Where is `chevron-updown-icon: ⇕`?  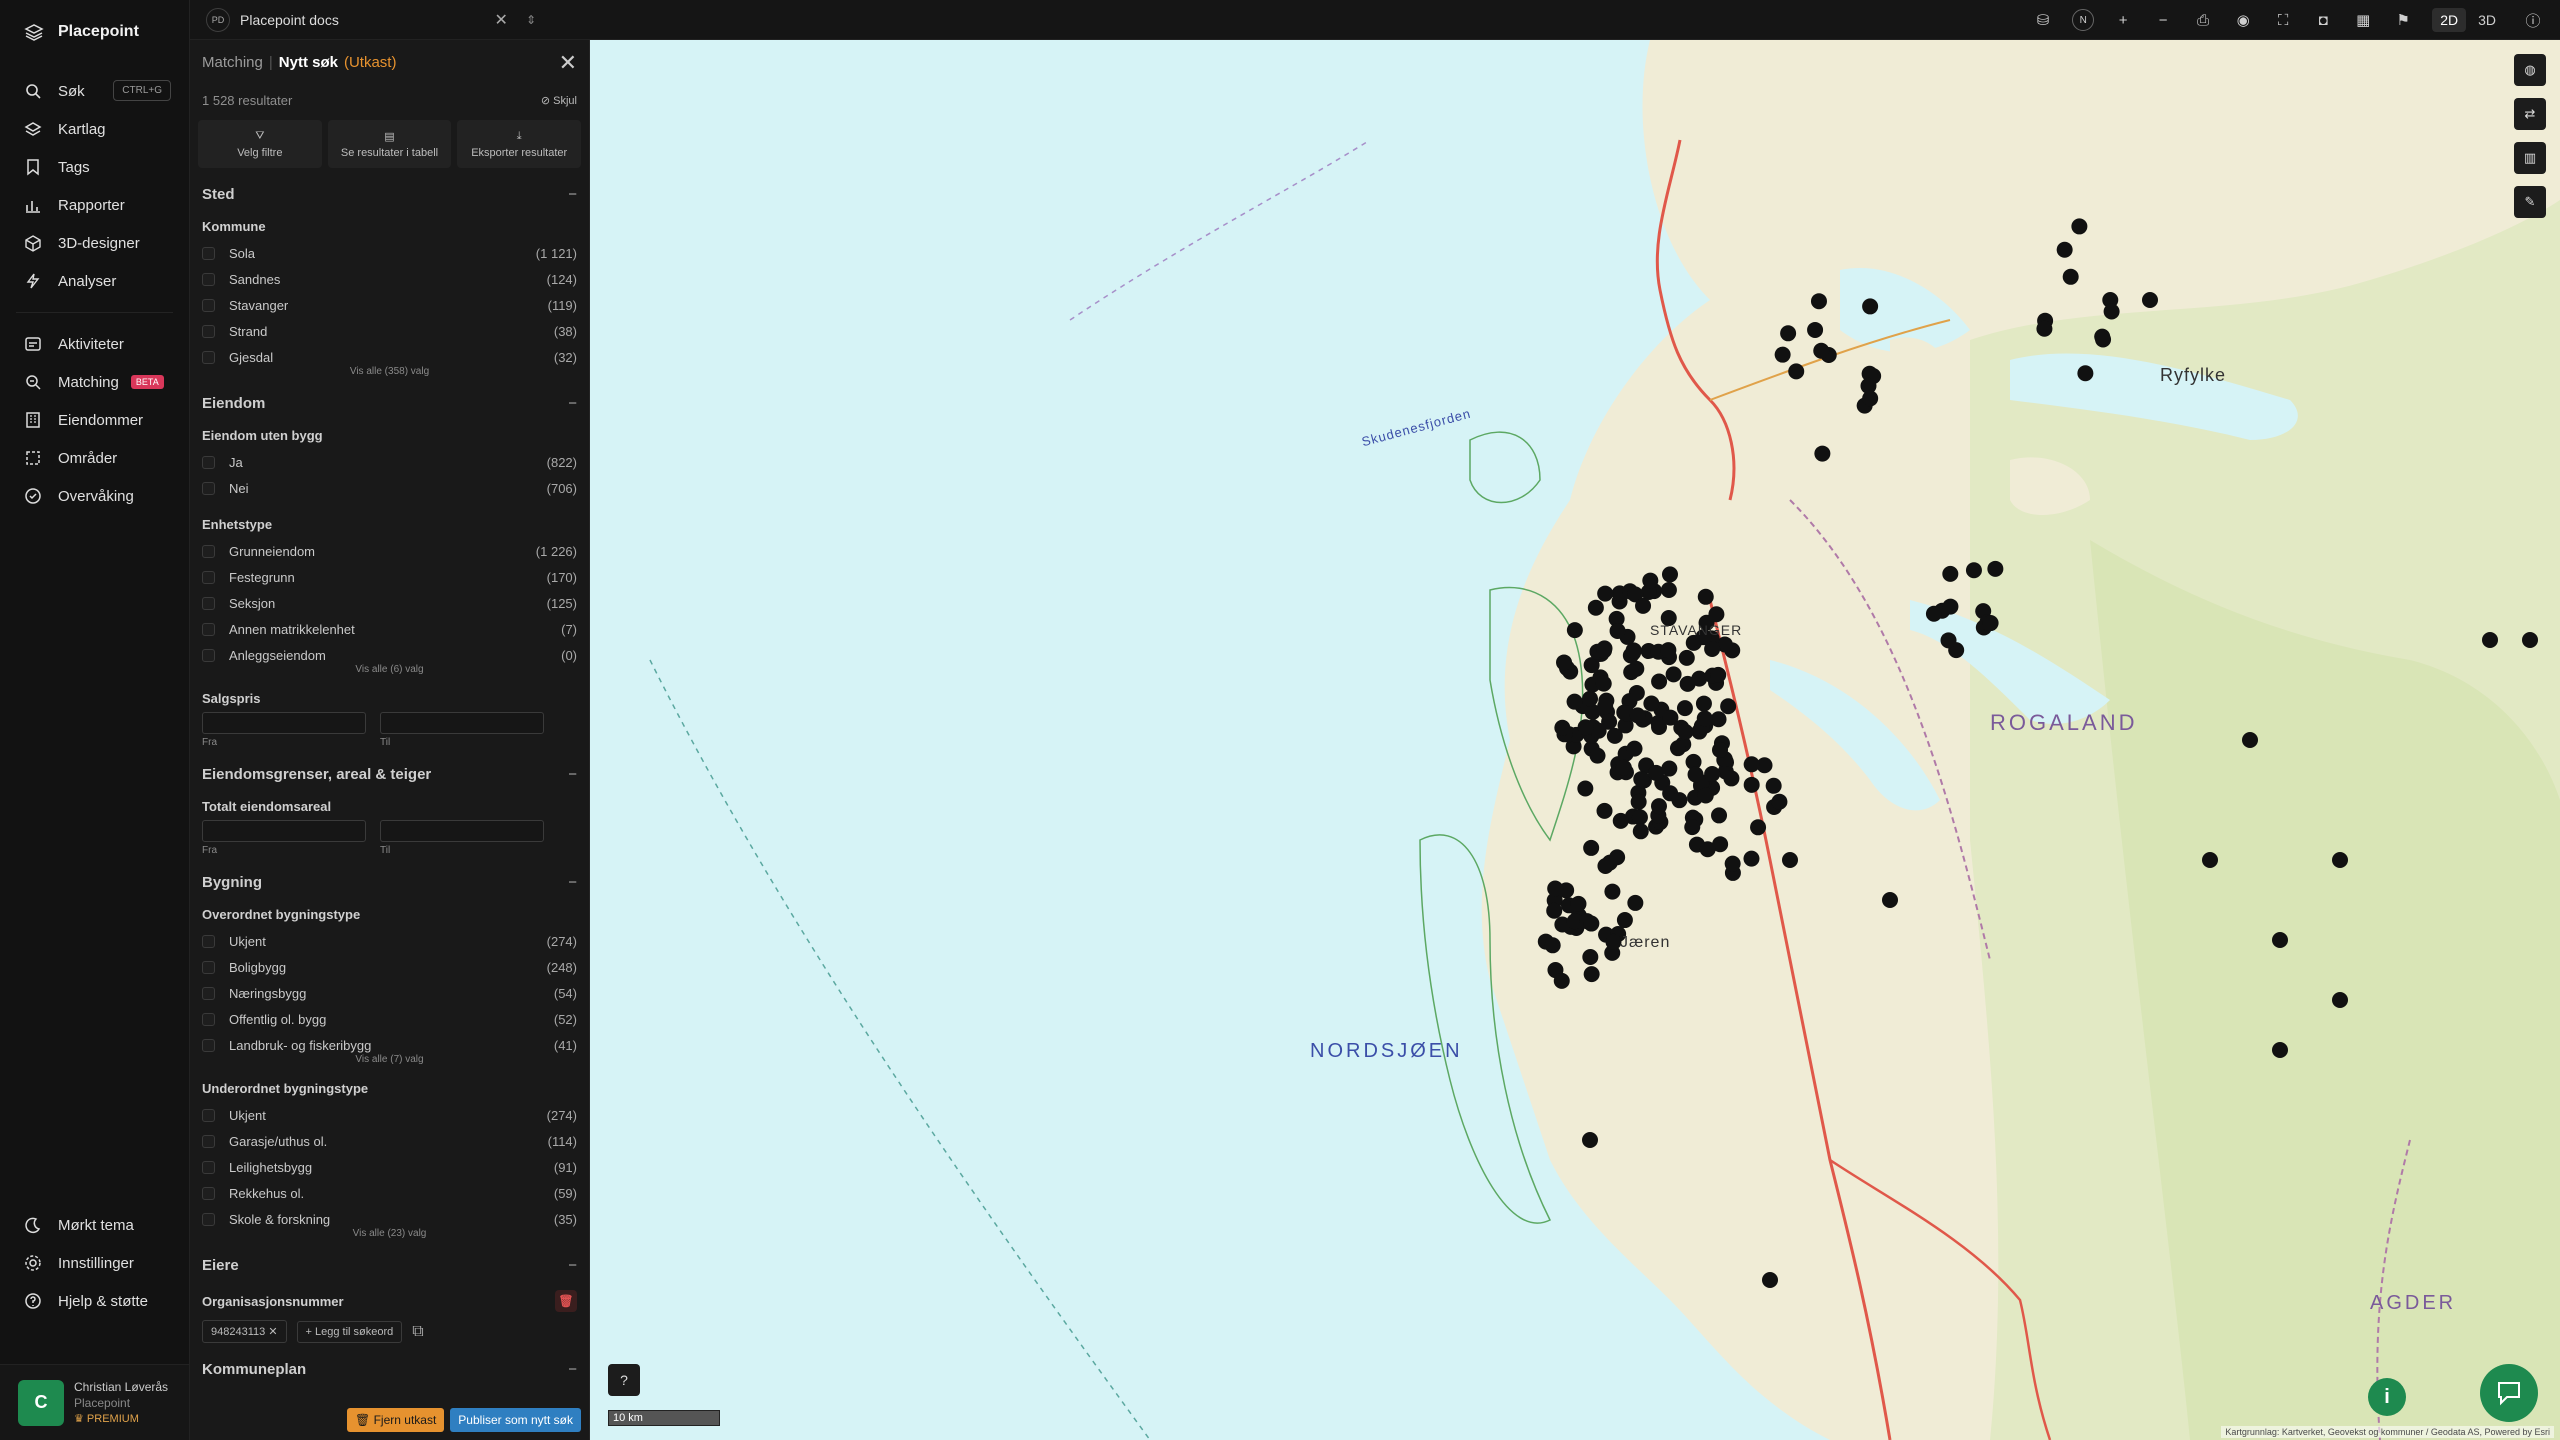 chevron-updown-icon: ⇕ is located at coordinates (531, 20).